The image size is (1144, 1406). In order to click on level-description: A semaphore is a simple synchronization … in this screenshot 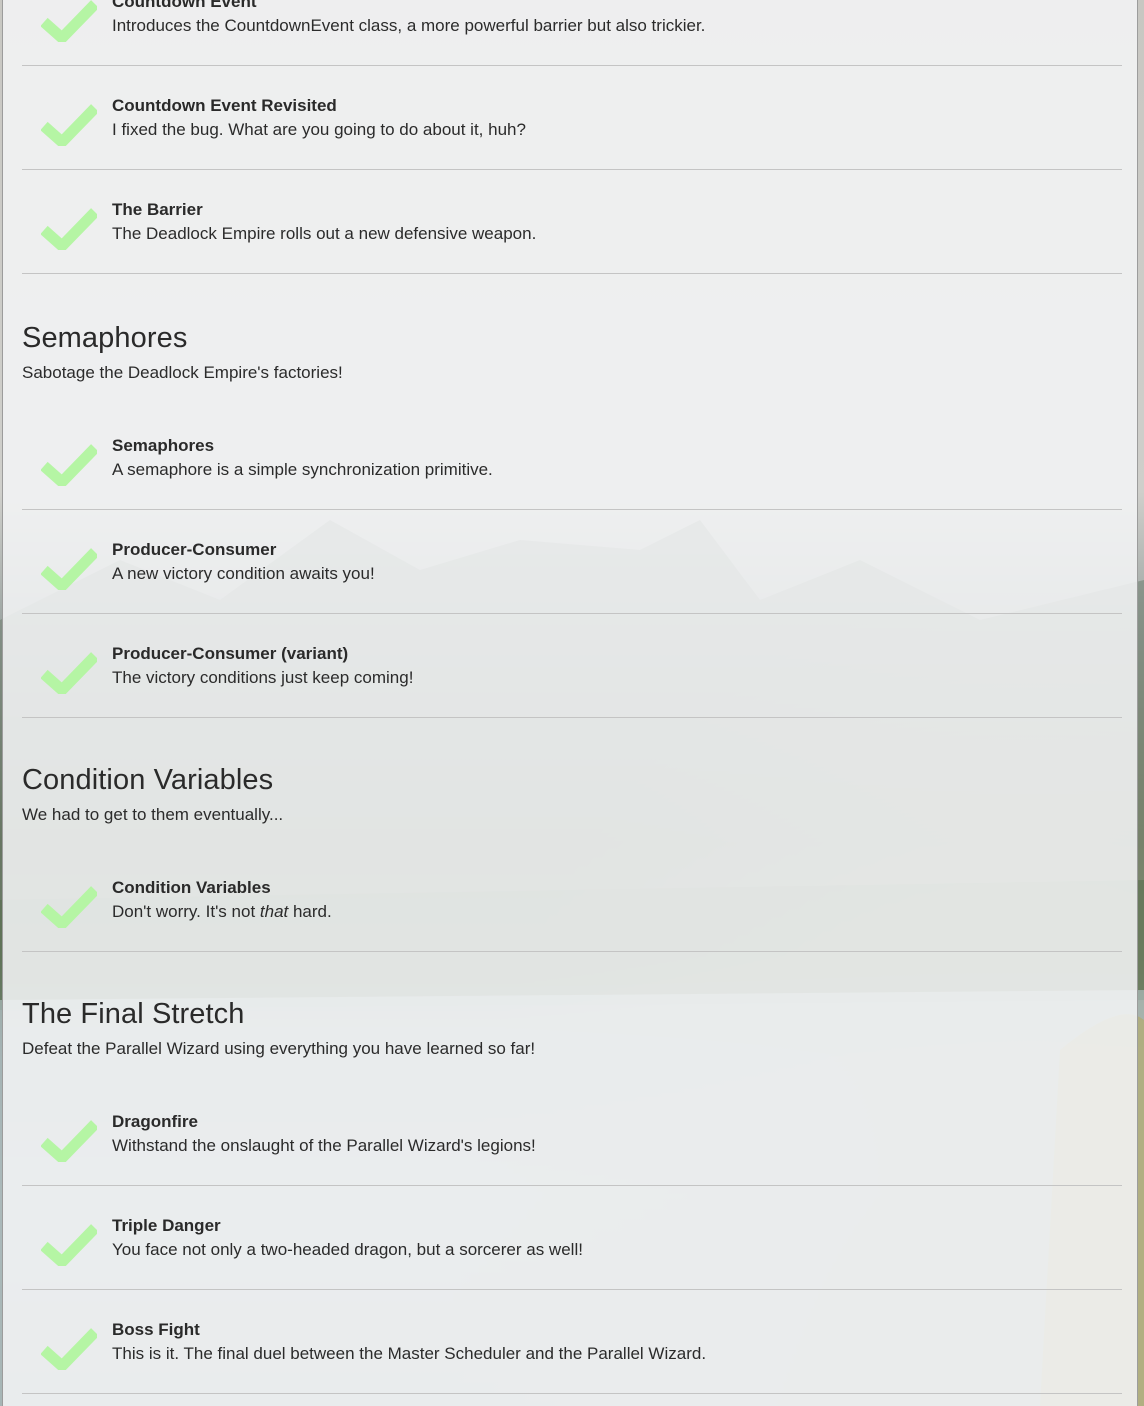, I will do `click(302, 469)`.